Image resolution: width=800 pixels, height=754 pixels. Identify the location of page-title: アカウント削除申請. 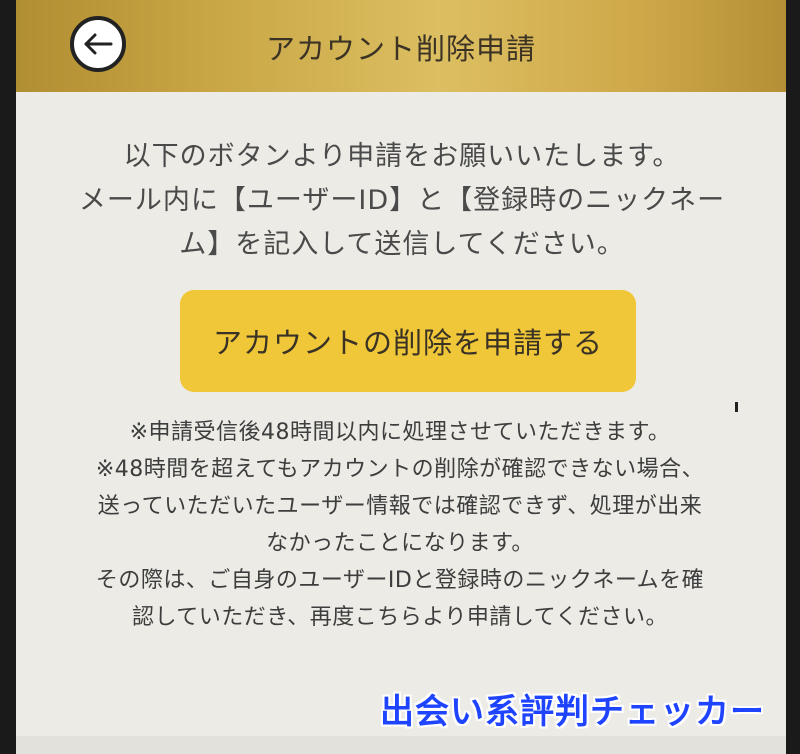
(400, 49).